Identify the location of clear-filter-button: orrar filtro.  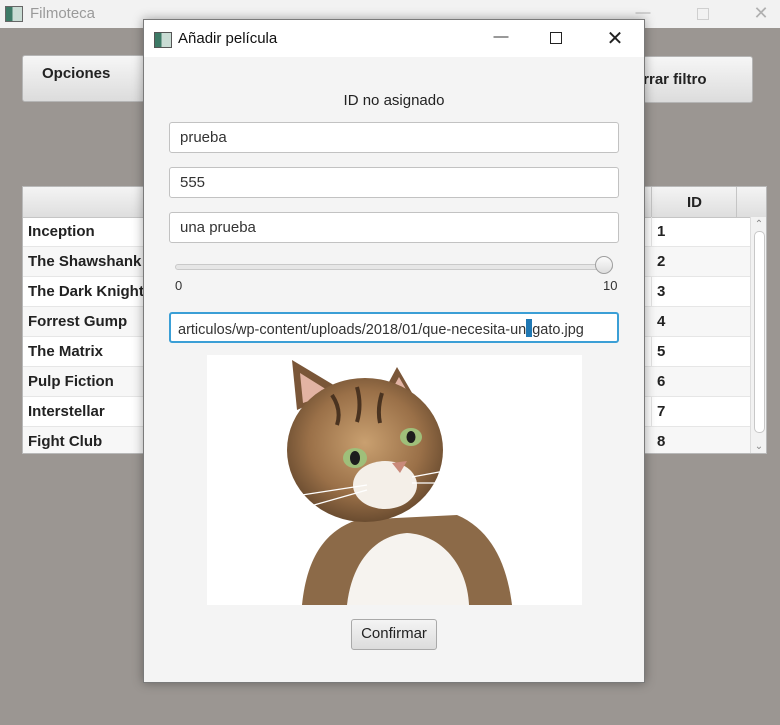
(698, 79).